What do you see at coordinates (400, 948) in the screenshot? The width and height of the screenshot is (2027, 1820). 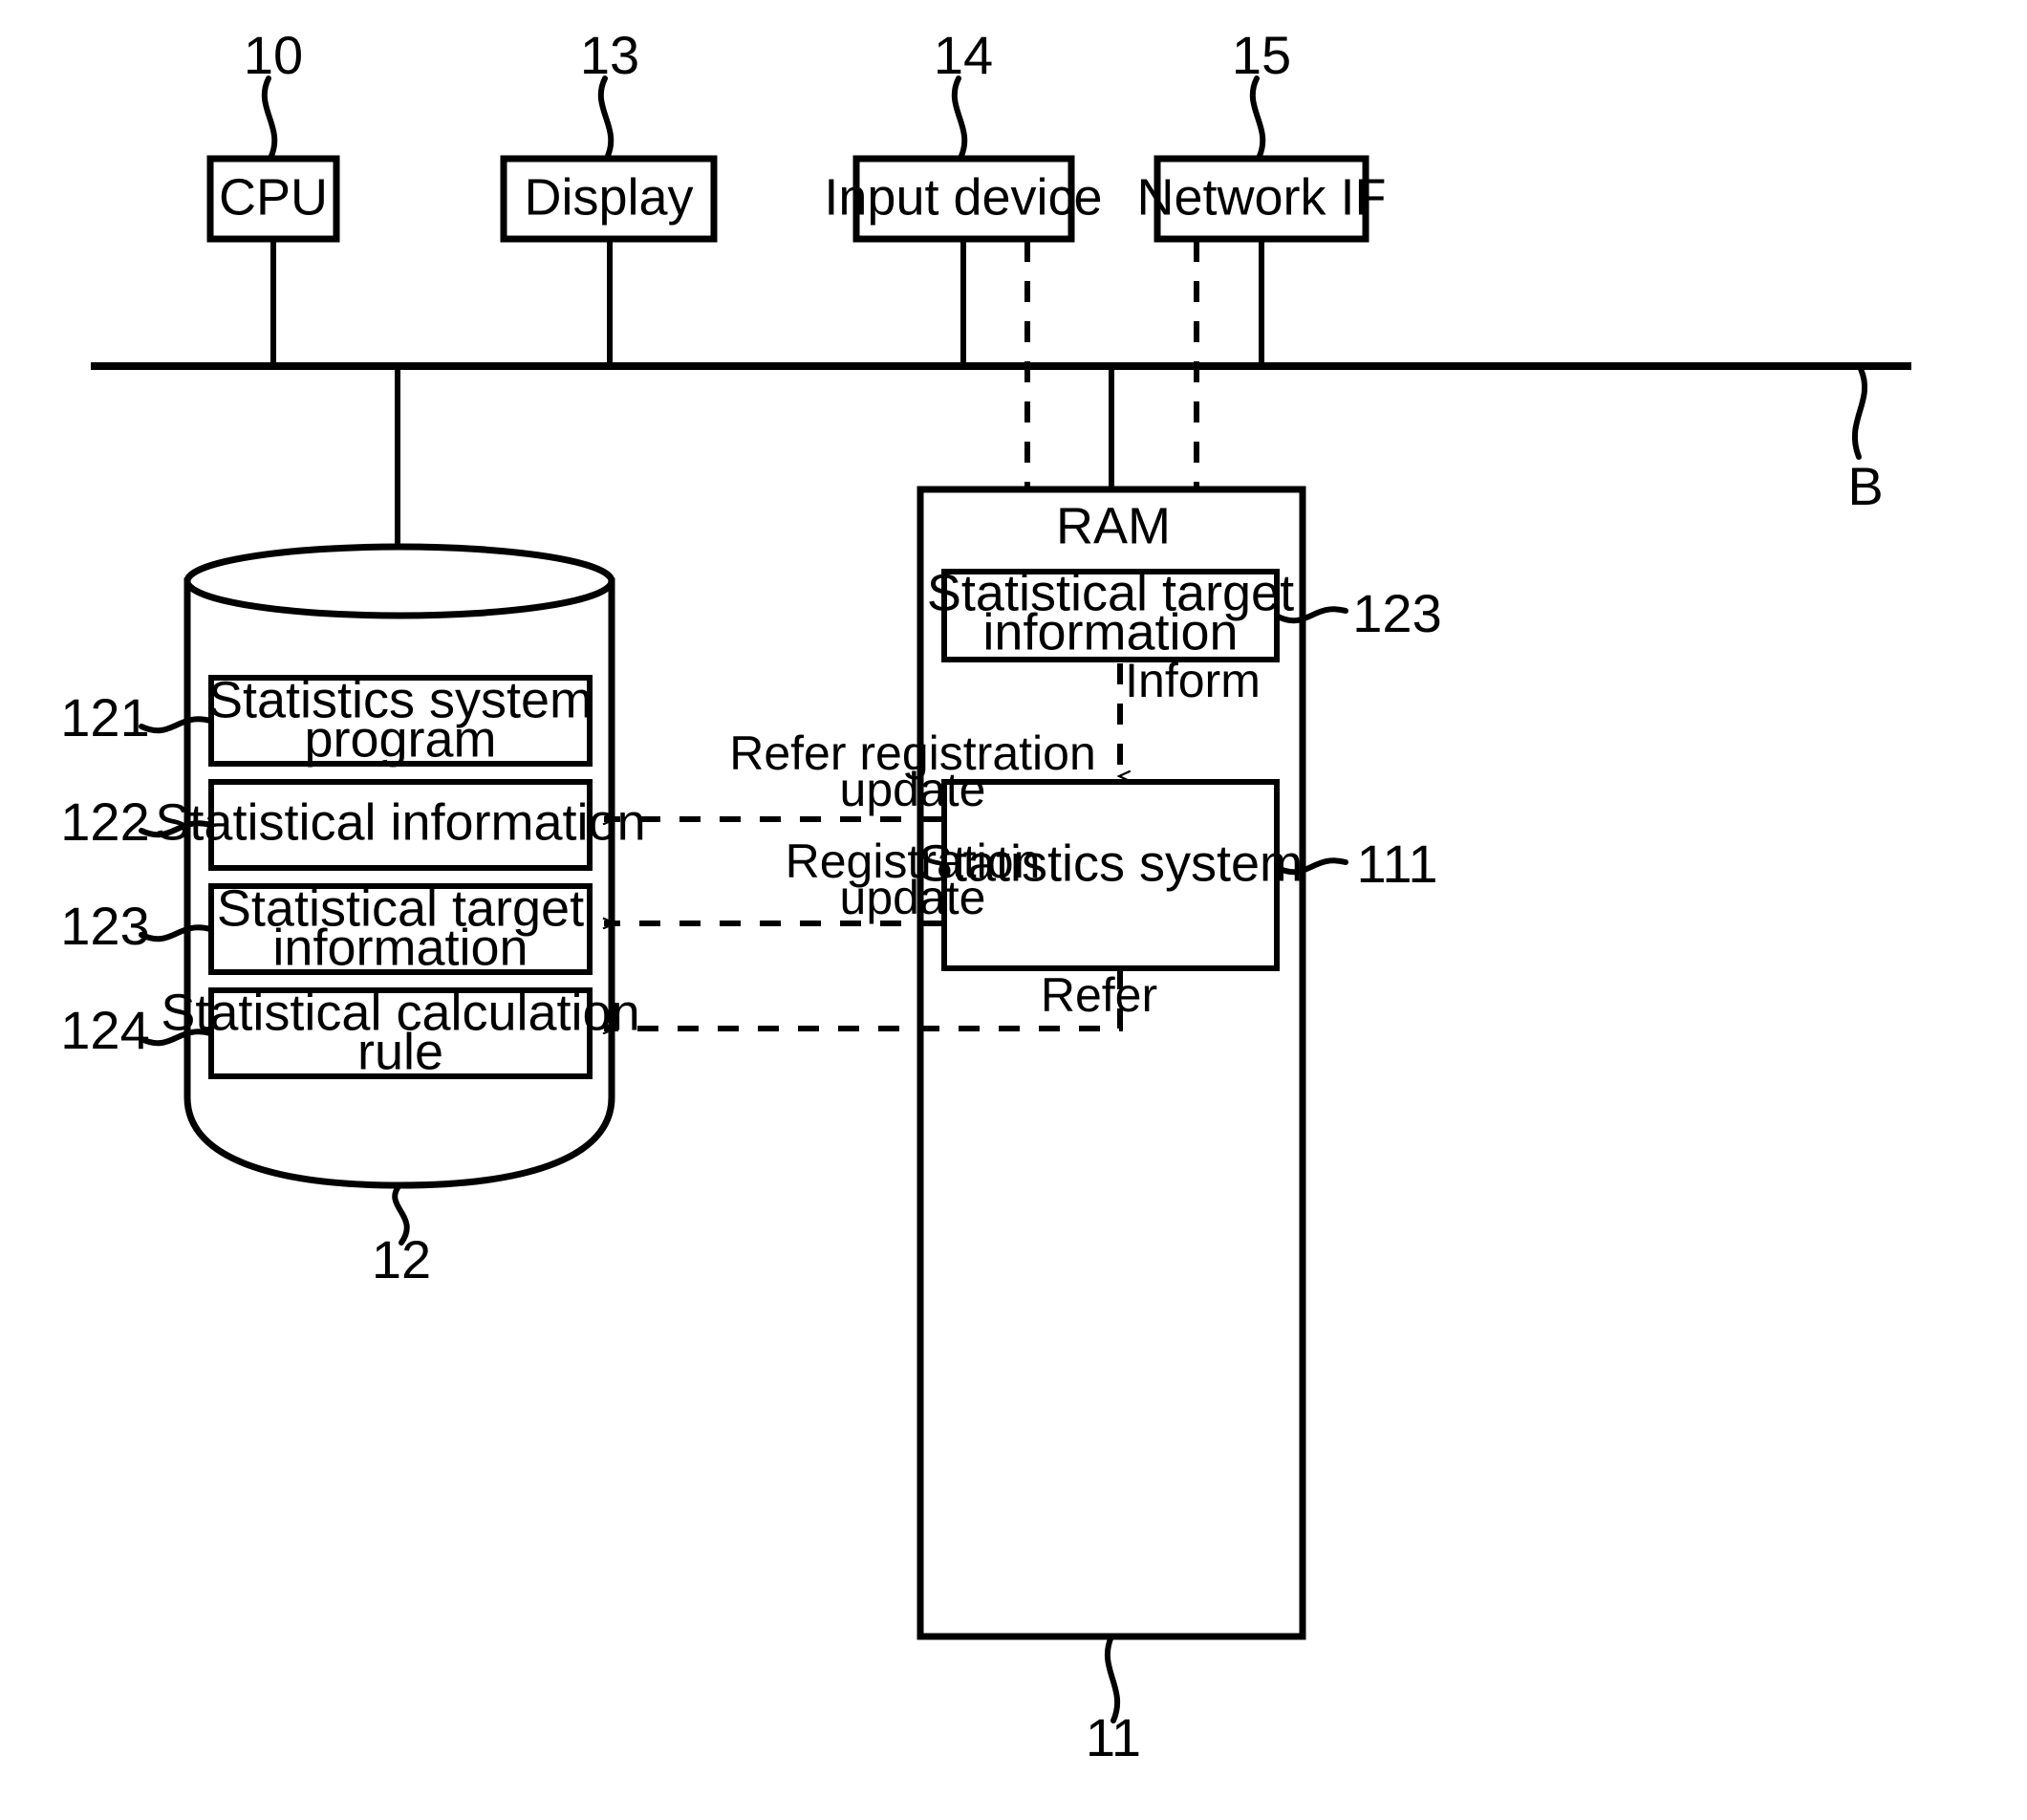 I see `storage-item-123-label-line2: information` at bounding box center [400, 948].